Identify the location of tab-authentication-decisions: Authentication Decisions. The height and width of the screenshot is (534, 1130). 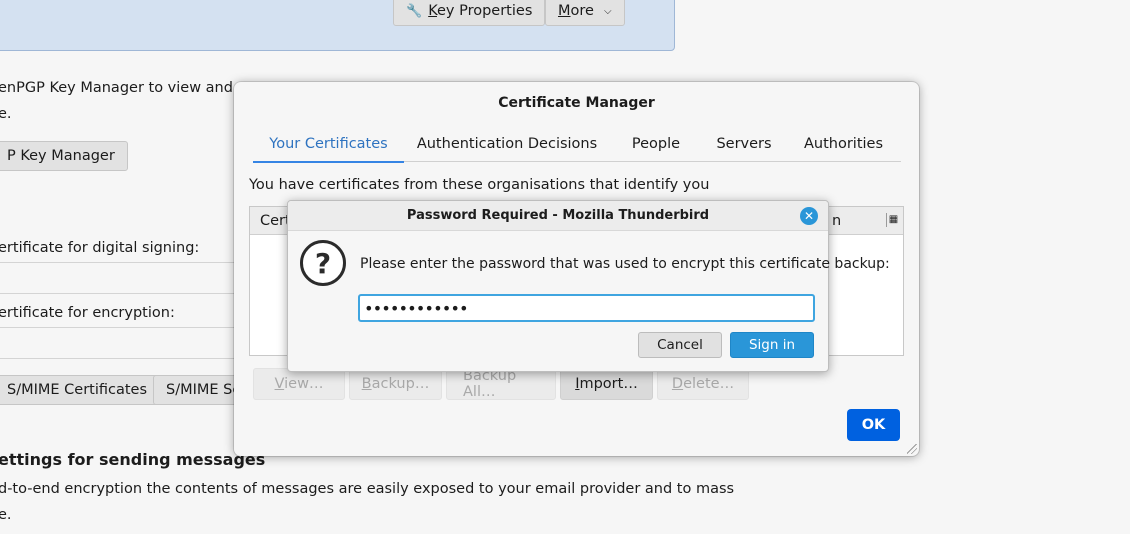
(507, 144).